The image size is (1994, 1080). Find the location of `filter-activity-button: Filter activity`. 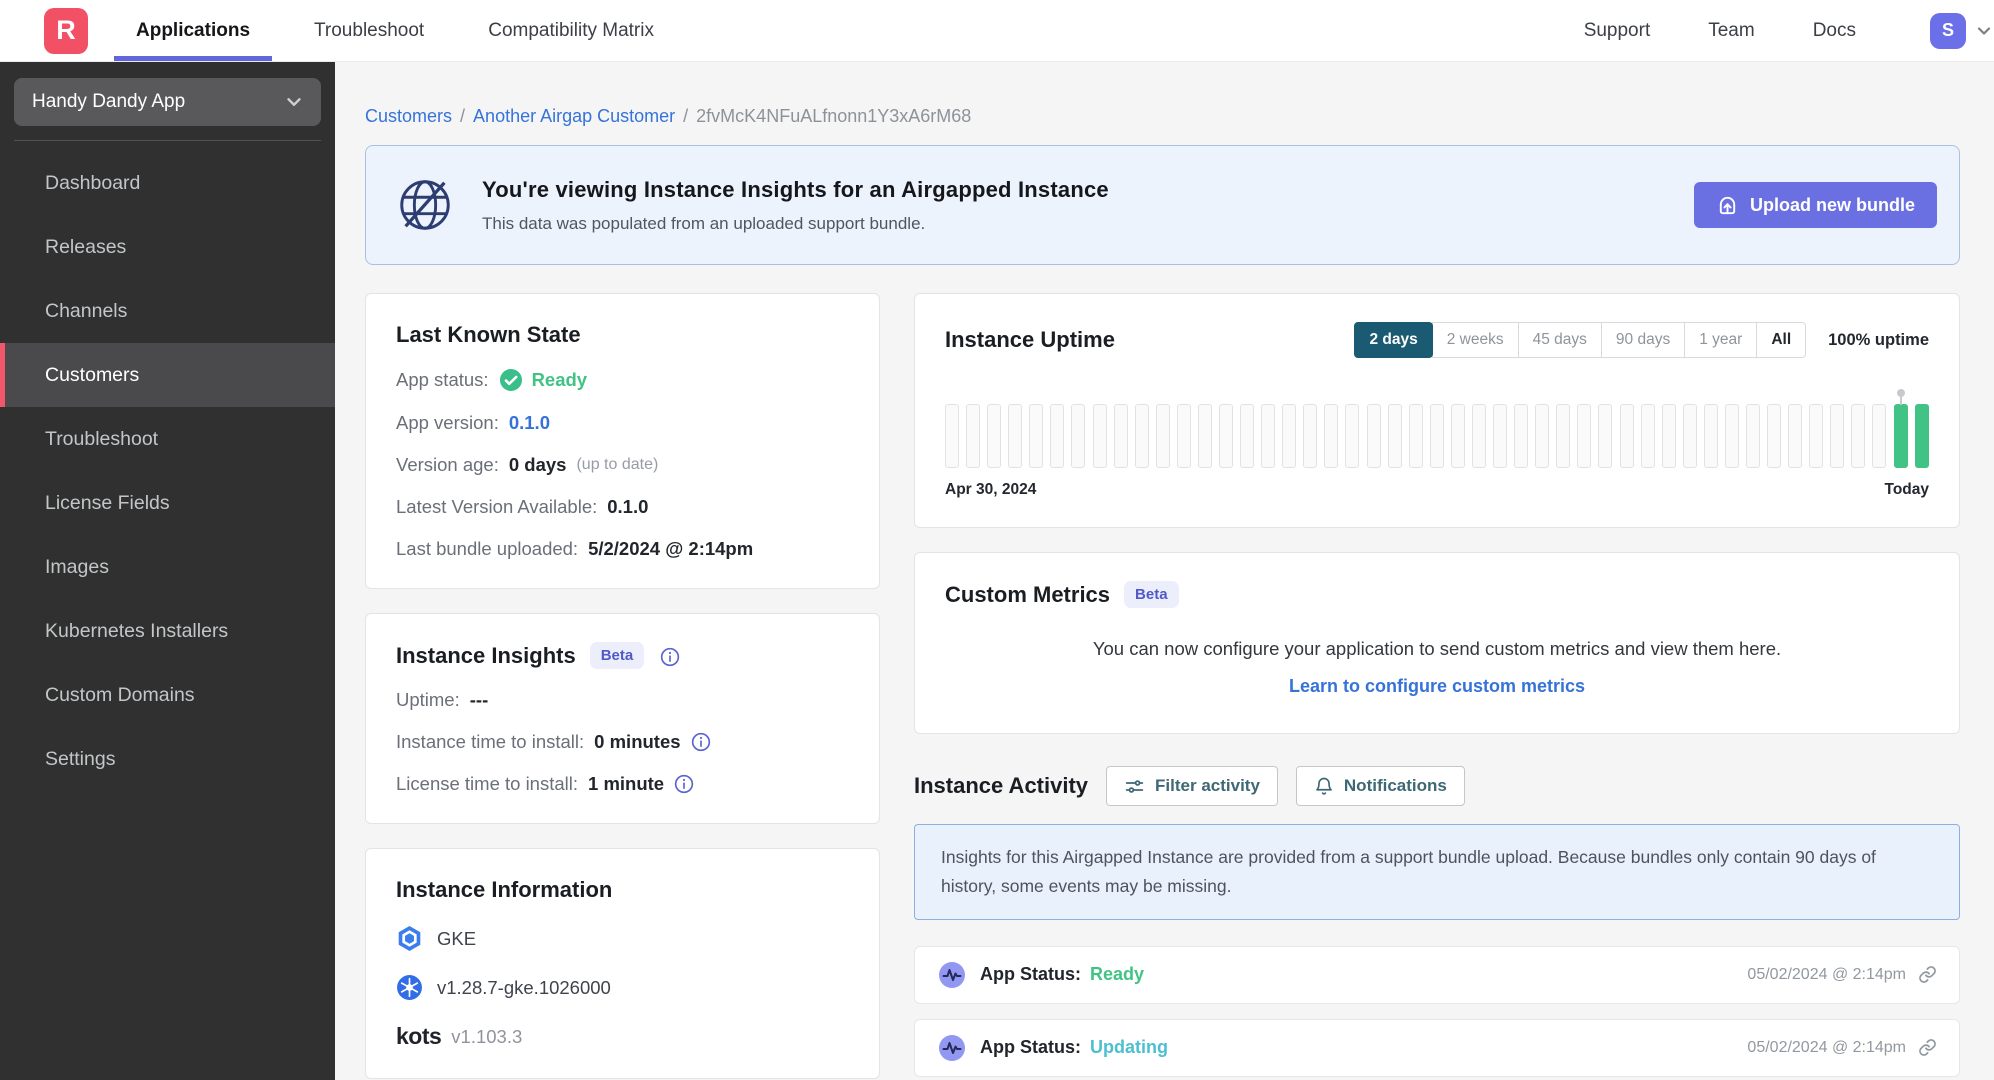

filter-activity-button: Filter activity is located at coordinates (1192, 786).